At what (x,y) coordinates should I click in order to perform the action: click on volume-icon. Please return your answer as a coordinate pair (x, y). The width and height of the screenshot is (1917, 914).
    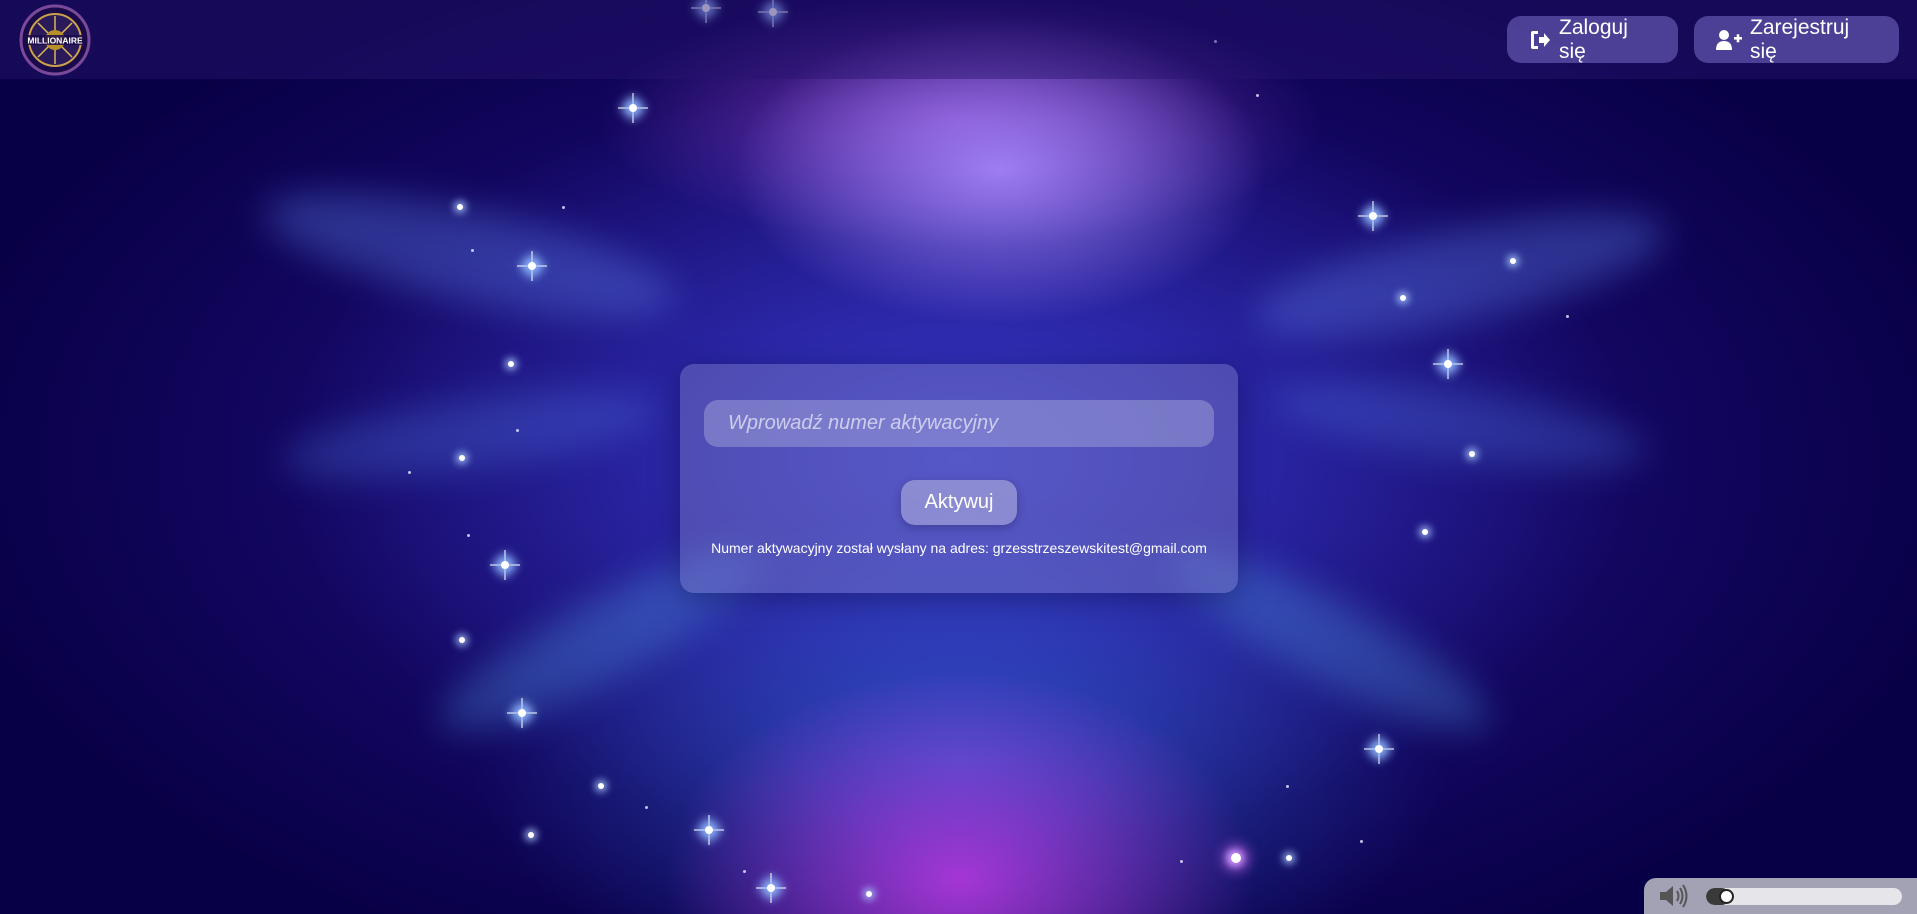
    Looking at the image, I should click on (1674, 898).